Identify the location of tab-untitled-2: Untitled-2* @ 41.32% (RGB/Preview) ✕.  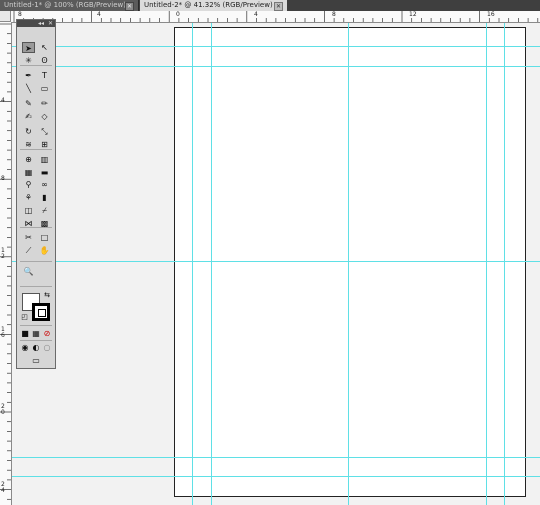
(213, 5).